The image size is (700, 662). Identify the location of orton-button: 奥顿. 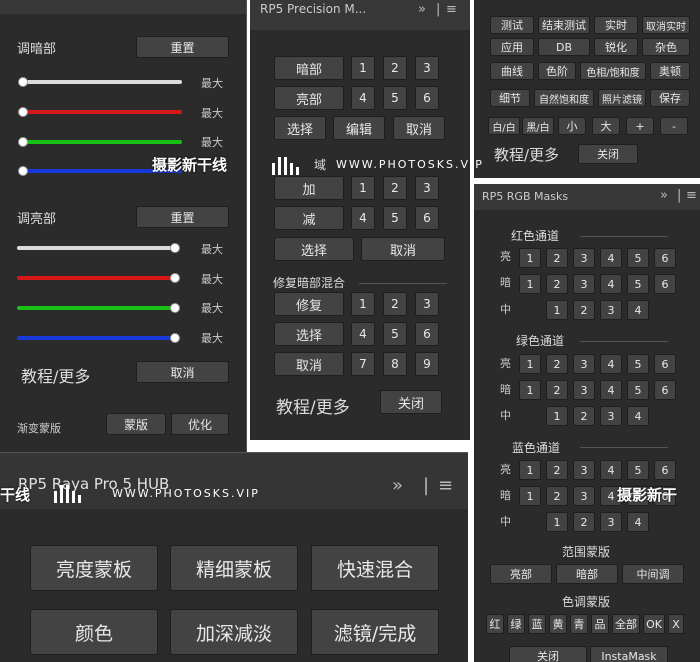
(670, 71).